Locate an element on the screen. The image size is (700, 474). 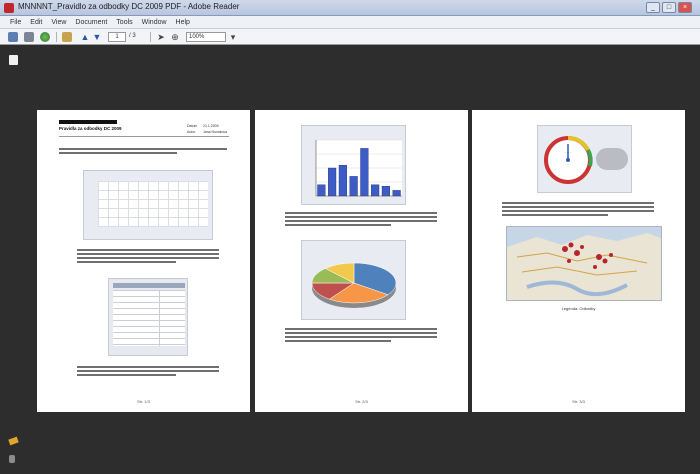
pages-icon is located at coordinates (13, 58).